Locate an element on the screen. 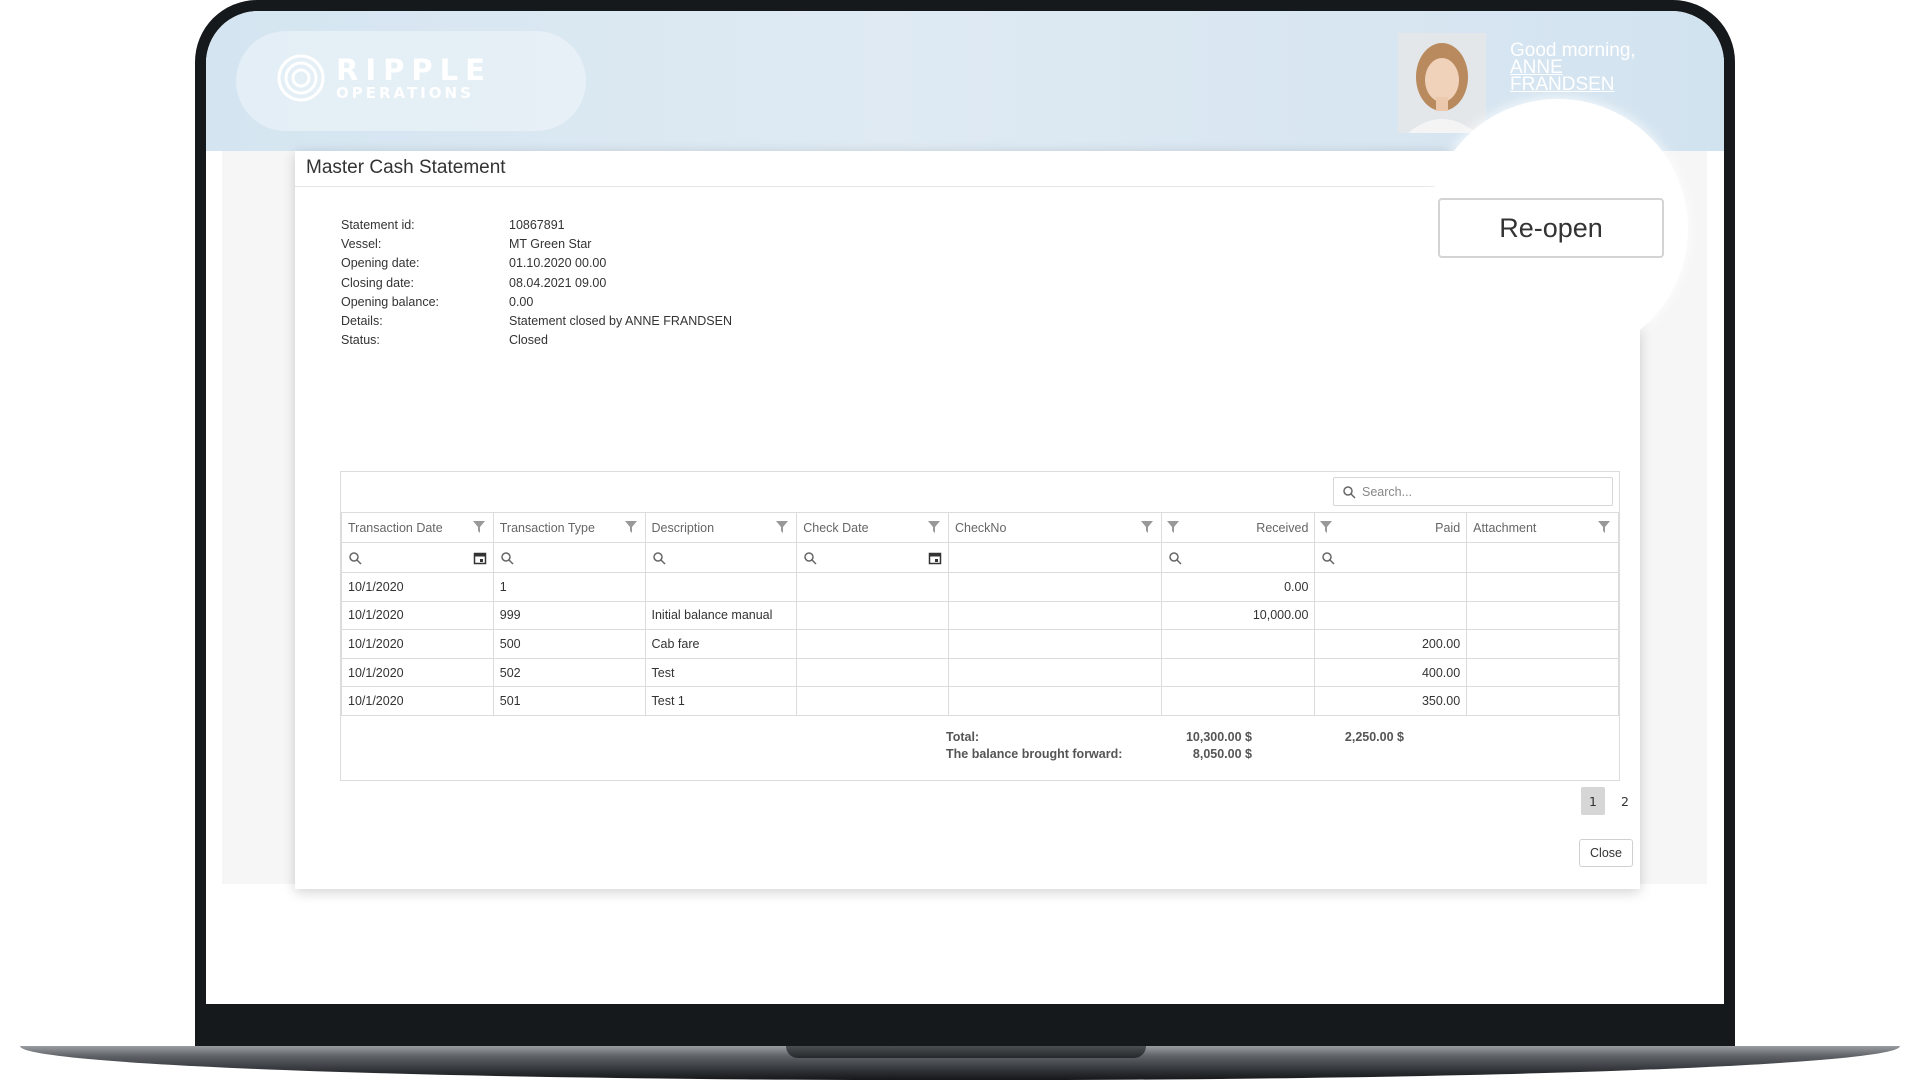 The height and width of the screenshot is (1080, 1920). cell-transaction-type: 500 is located at coordinates (569, 644).